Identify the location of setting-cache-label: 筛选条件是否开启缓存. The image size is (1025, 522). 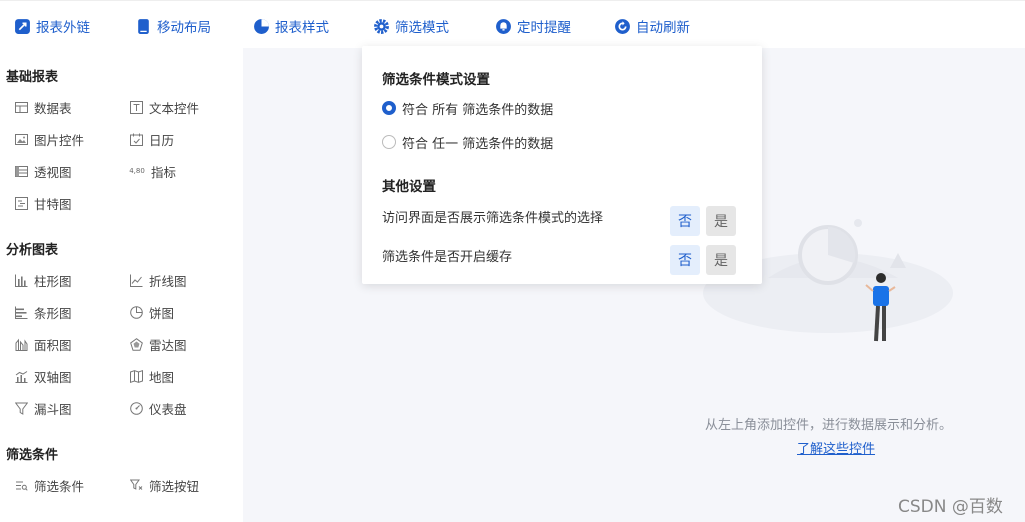
(447, 257).